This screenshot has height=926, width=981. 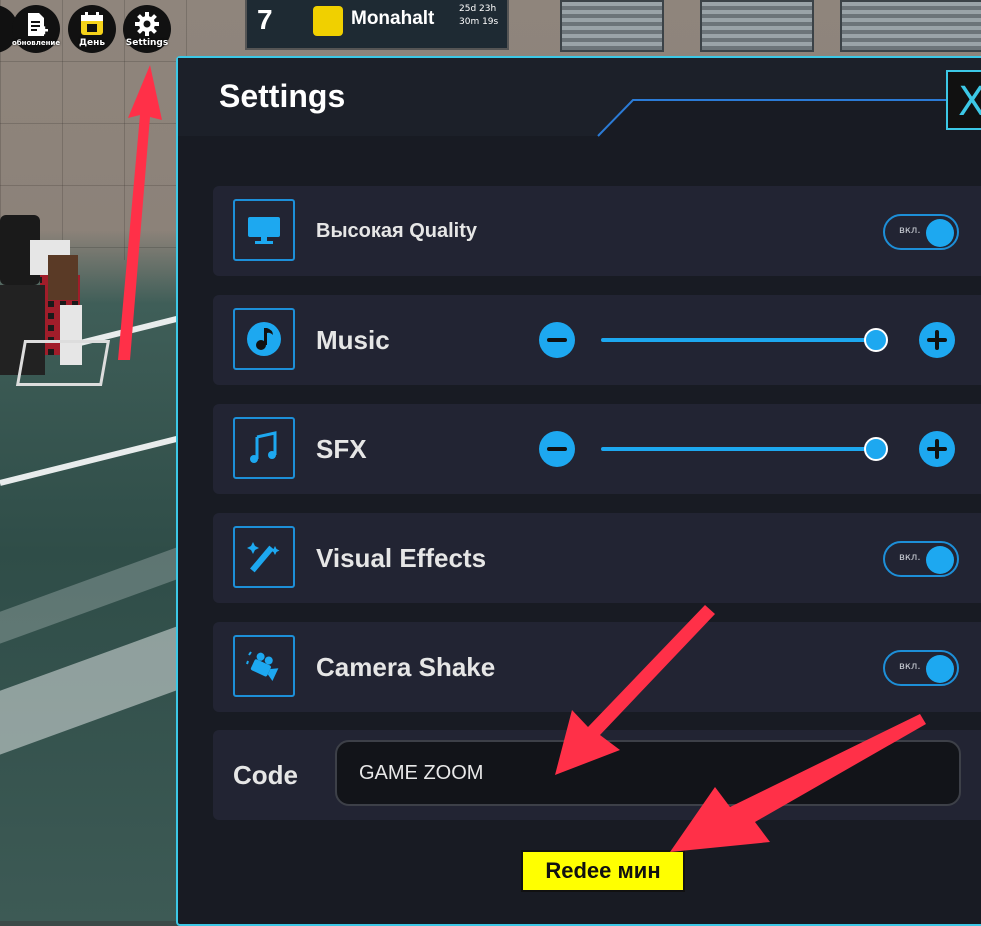 What do you see at coordinates (557, 340) in the screenshot?
I see `music-decrease-button` at bounding box center [557, 340].